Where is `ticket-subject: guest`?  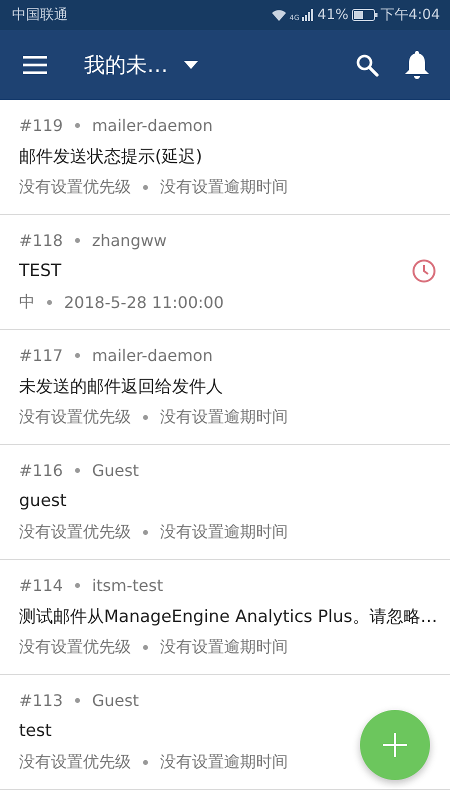
ticket-subject: guest is located at coordinates (43, 501).